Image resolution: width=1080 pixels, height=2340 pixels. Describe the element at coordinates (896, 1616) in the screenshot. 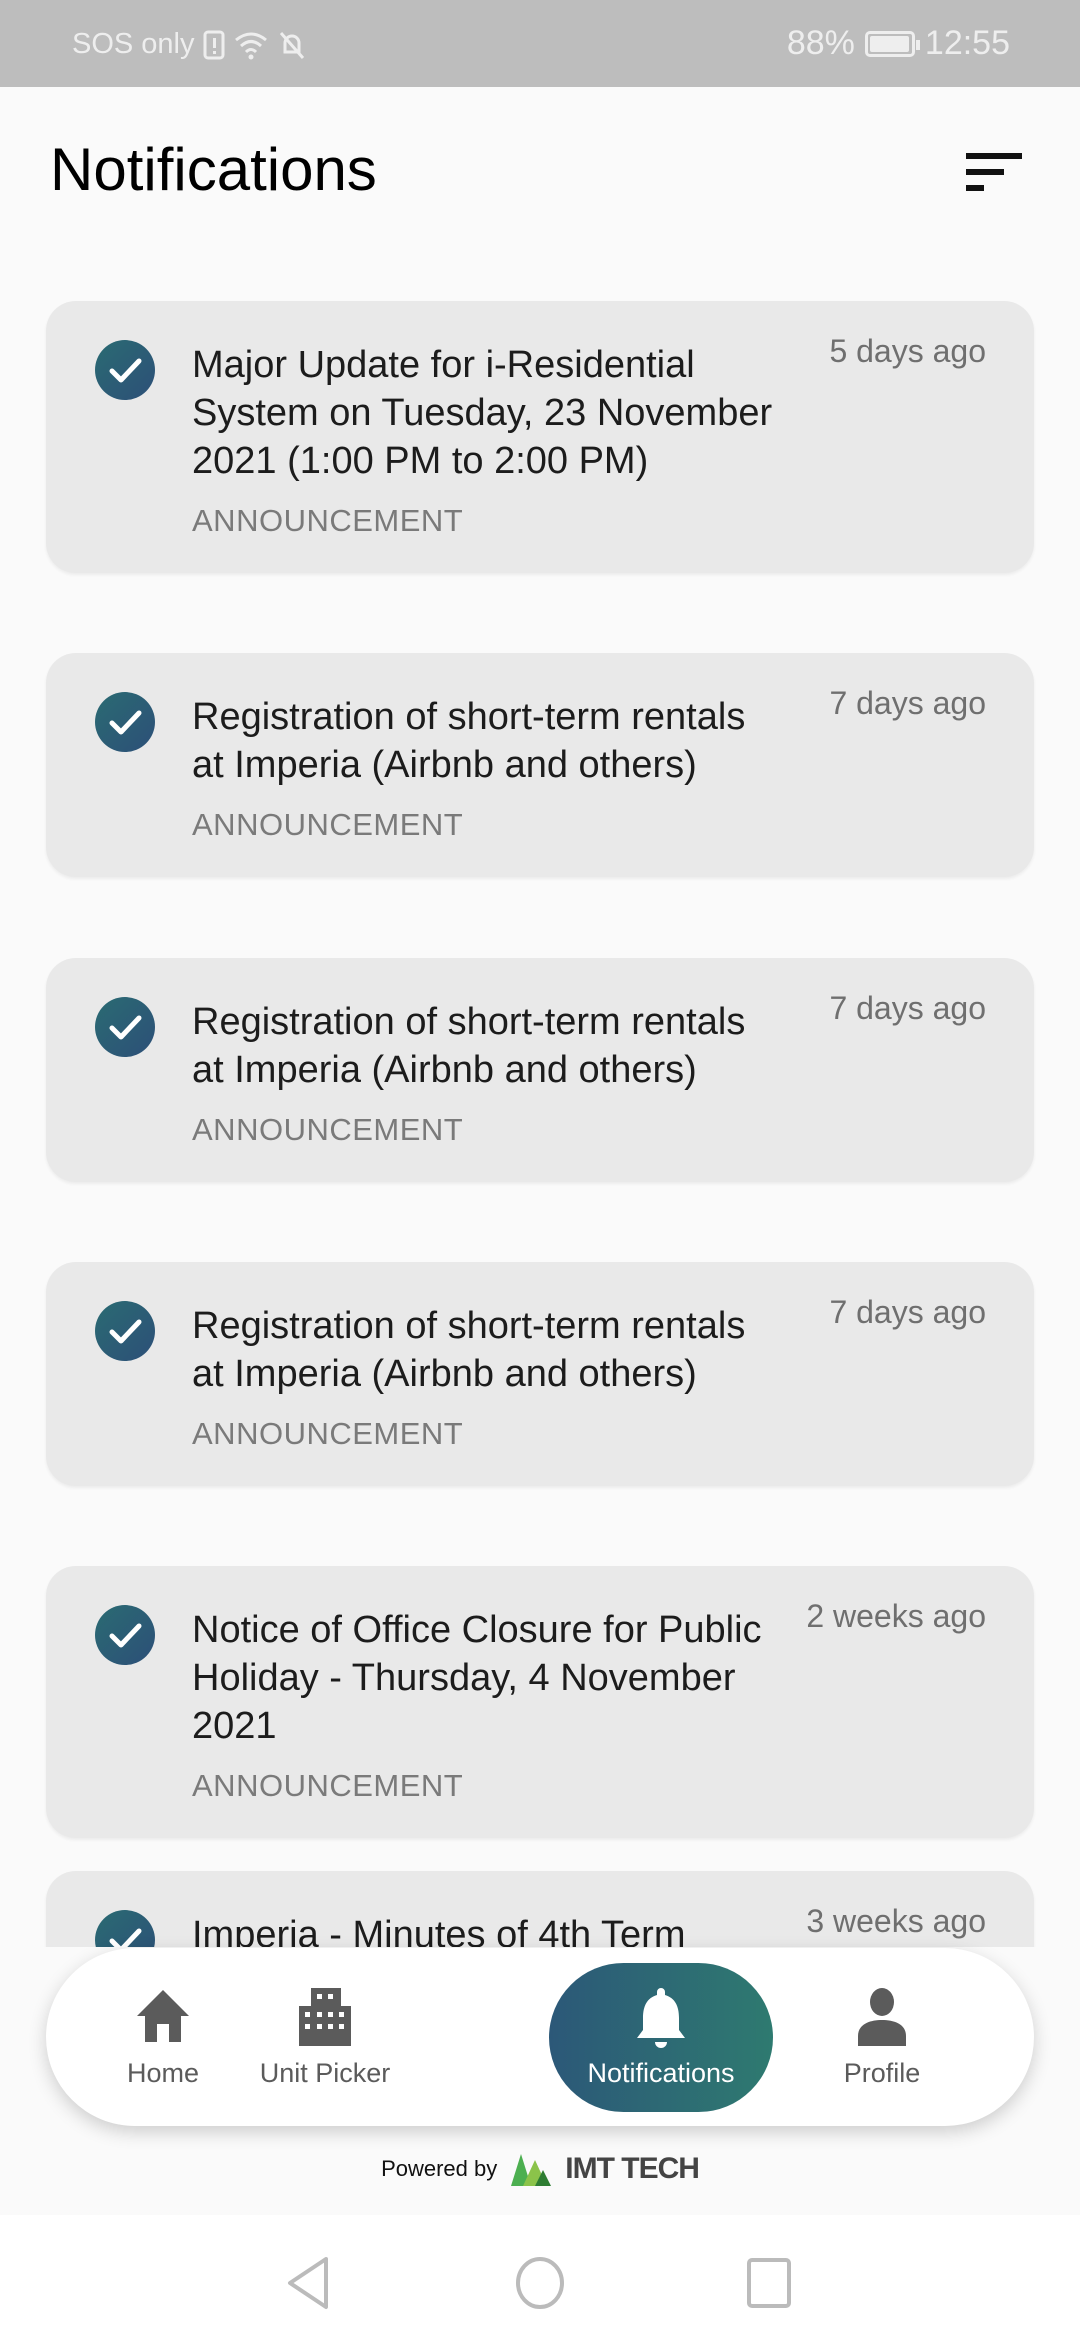

I see `notification-time: 2 weeks ago` at that location.